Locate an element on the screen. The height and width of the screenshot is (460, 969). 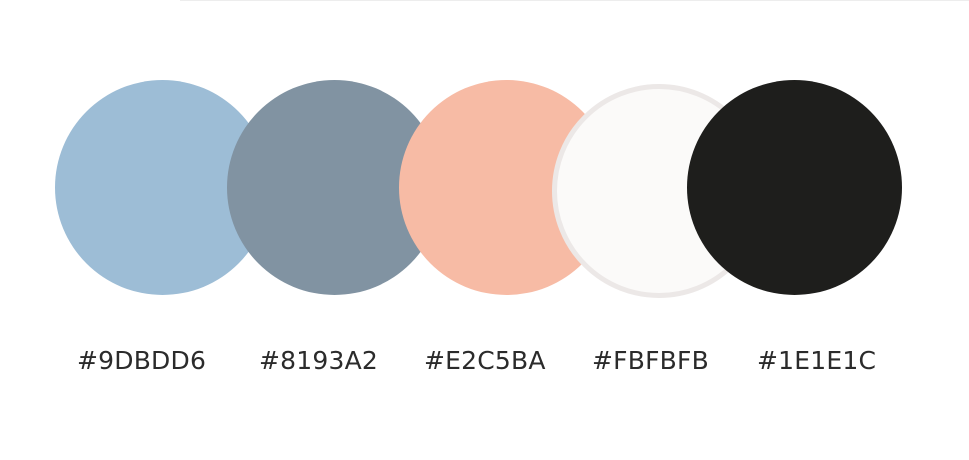
swatch-hex-label-2: #8193A2 is located at coordinates (318, 360).